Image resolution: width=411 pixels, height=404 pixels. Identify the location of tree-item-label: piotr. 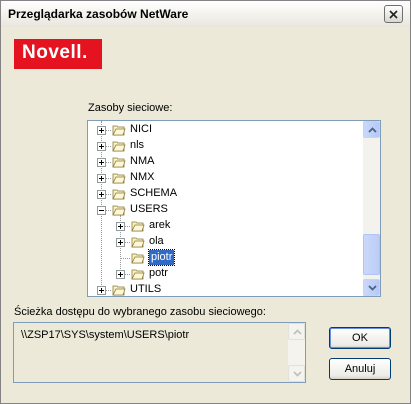
(161, 257).